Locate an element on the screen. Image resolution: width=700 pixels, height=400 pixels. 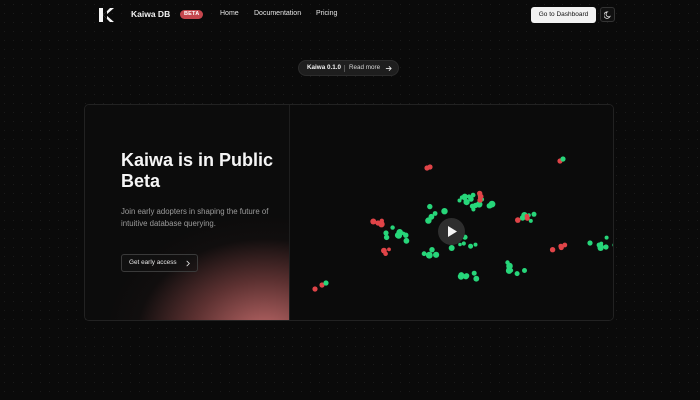
kaiwa-logo-icon is located at coordinates (106, 15).